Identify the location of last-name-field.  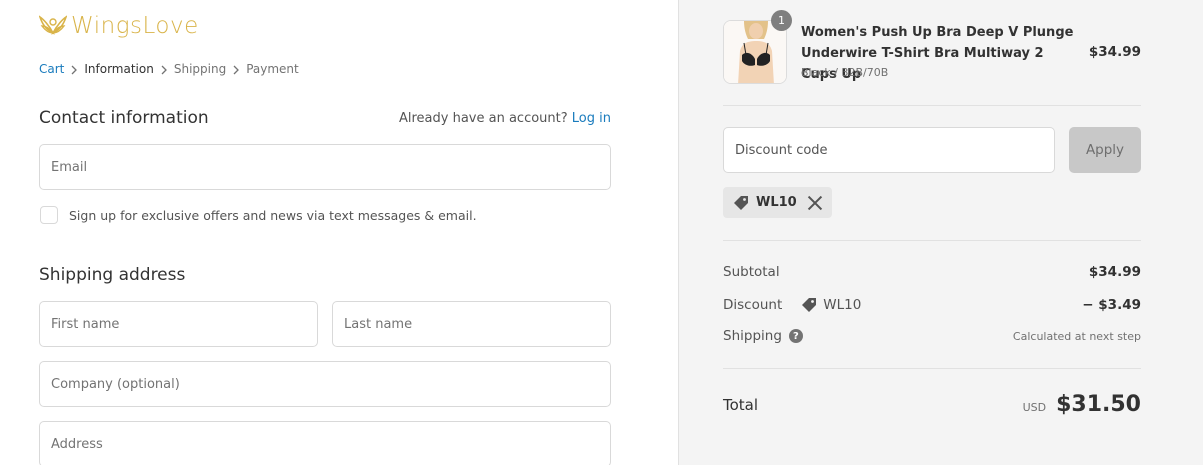
(471, 324).